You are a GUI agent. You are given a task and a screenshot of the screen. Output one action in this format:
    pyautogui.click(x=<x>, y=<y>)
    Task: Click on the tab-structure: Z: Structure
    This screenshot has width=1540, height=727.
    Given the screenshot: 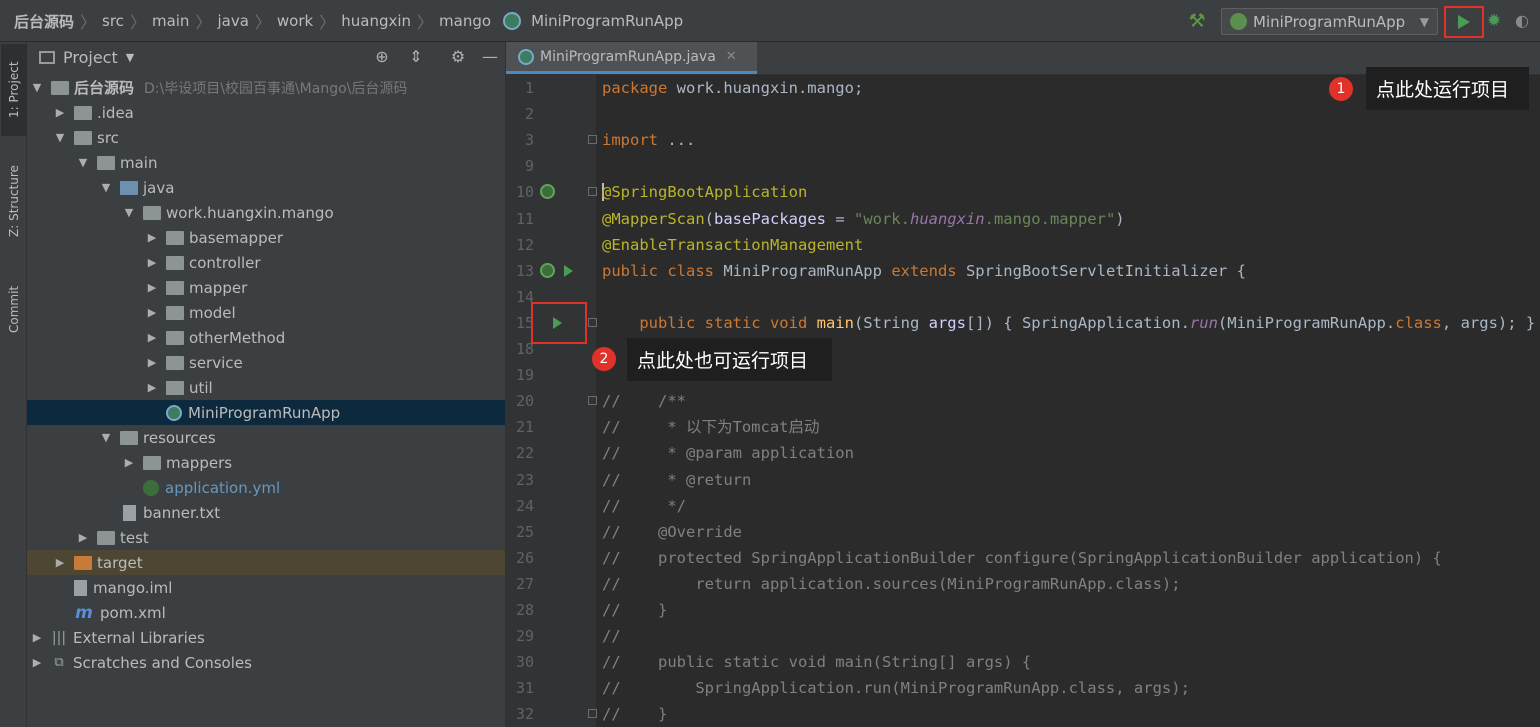 What is the action you would take?
    pyautogui.click(x=14, y=201)
    